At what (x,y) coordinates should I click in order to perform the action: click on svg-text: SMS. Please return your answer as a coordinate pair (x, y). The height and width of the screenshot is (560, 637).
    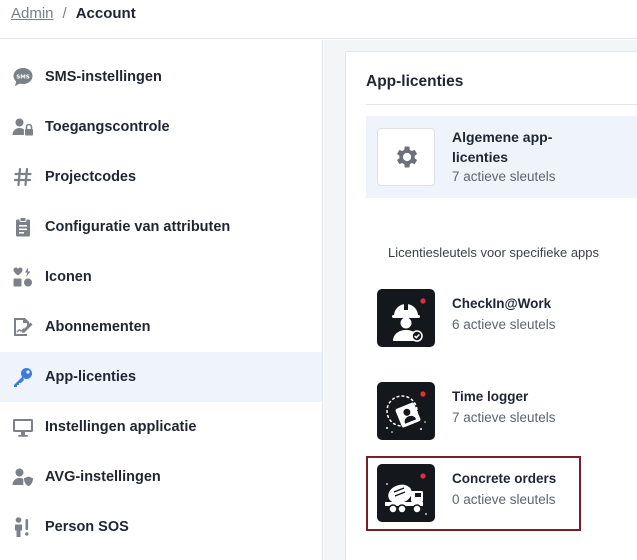
    Looking at the image, I should click on (23, 78).